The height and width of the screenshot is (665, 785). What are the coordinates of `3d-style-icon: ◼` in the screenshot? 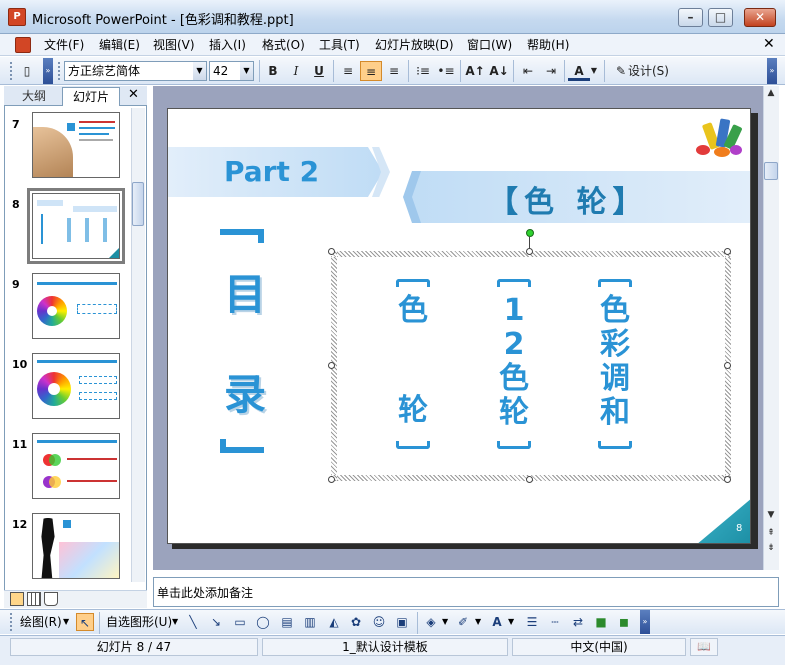 It's located at (624, 622).